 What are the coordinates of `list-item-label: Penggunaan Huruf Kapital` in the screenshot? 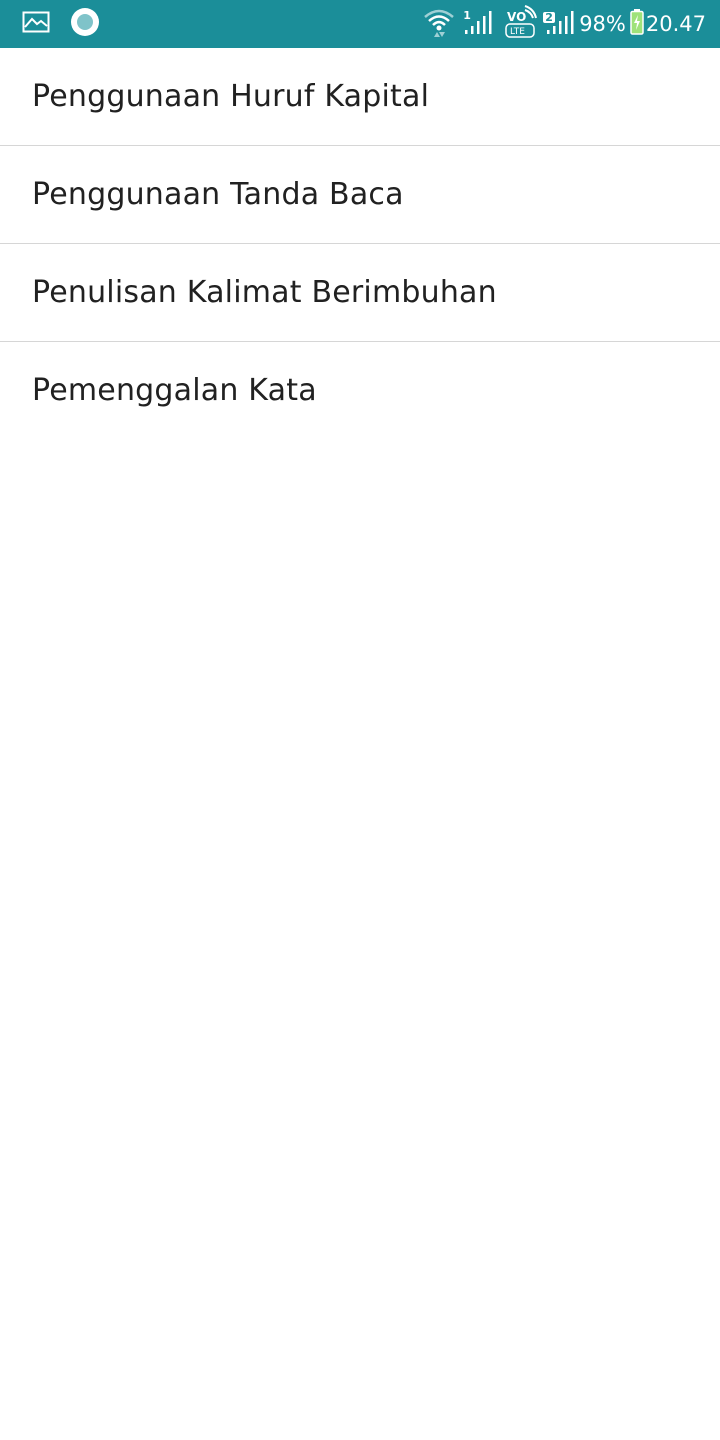 It's located at (231, 96).